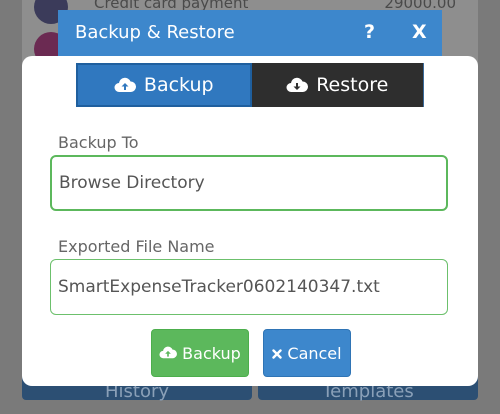 Image resolution: width=500 pixels, height=414 pixels. What do you see at coordinates (211, 353) in the screenshot?
I see `backup-button-label: Backup` at bounding box center [211, 353].